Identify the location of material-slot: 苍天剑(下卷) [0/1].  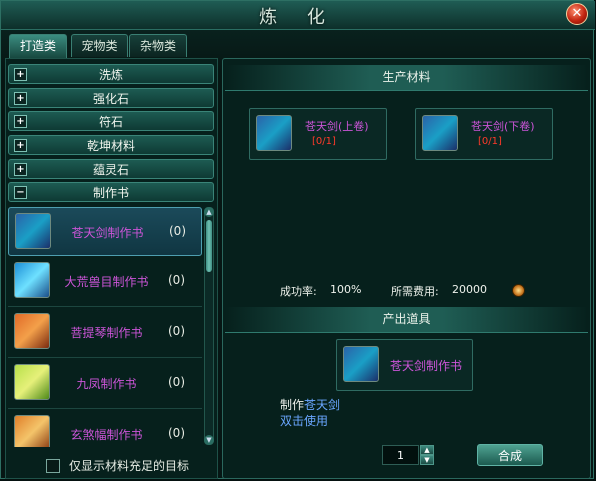
(484, 134).